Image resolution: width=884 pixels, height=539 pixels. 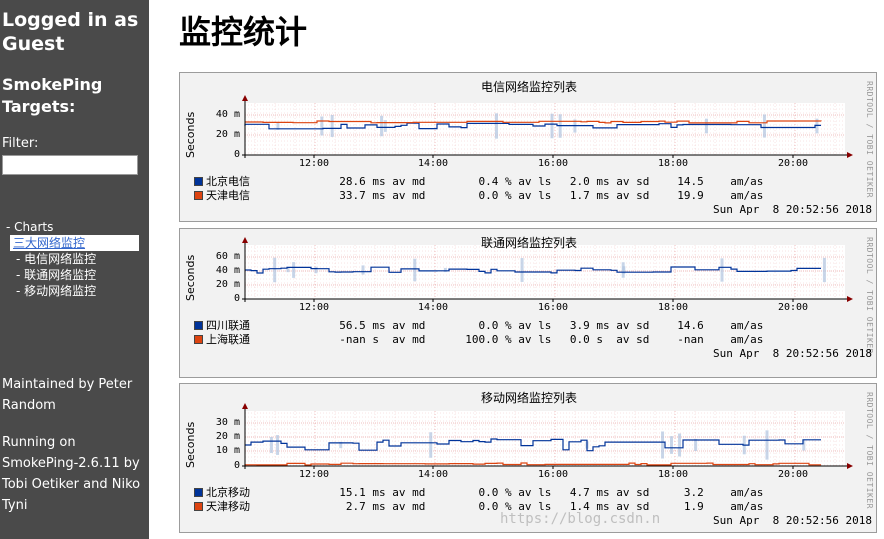 What do you see at coordinates (600, 181) in the screenshot?
I see `legend-sd: 2.0 ms av sd` at bounding box center [600, 181].